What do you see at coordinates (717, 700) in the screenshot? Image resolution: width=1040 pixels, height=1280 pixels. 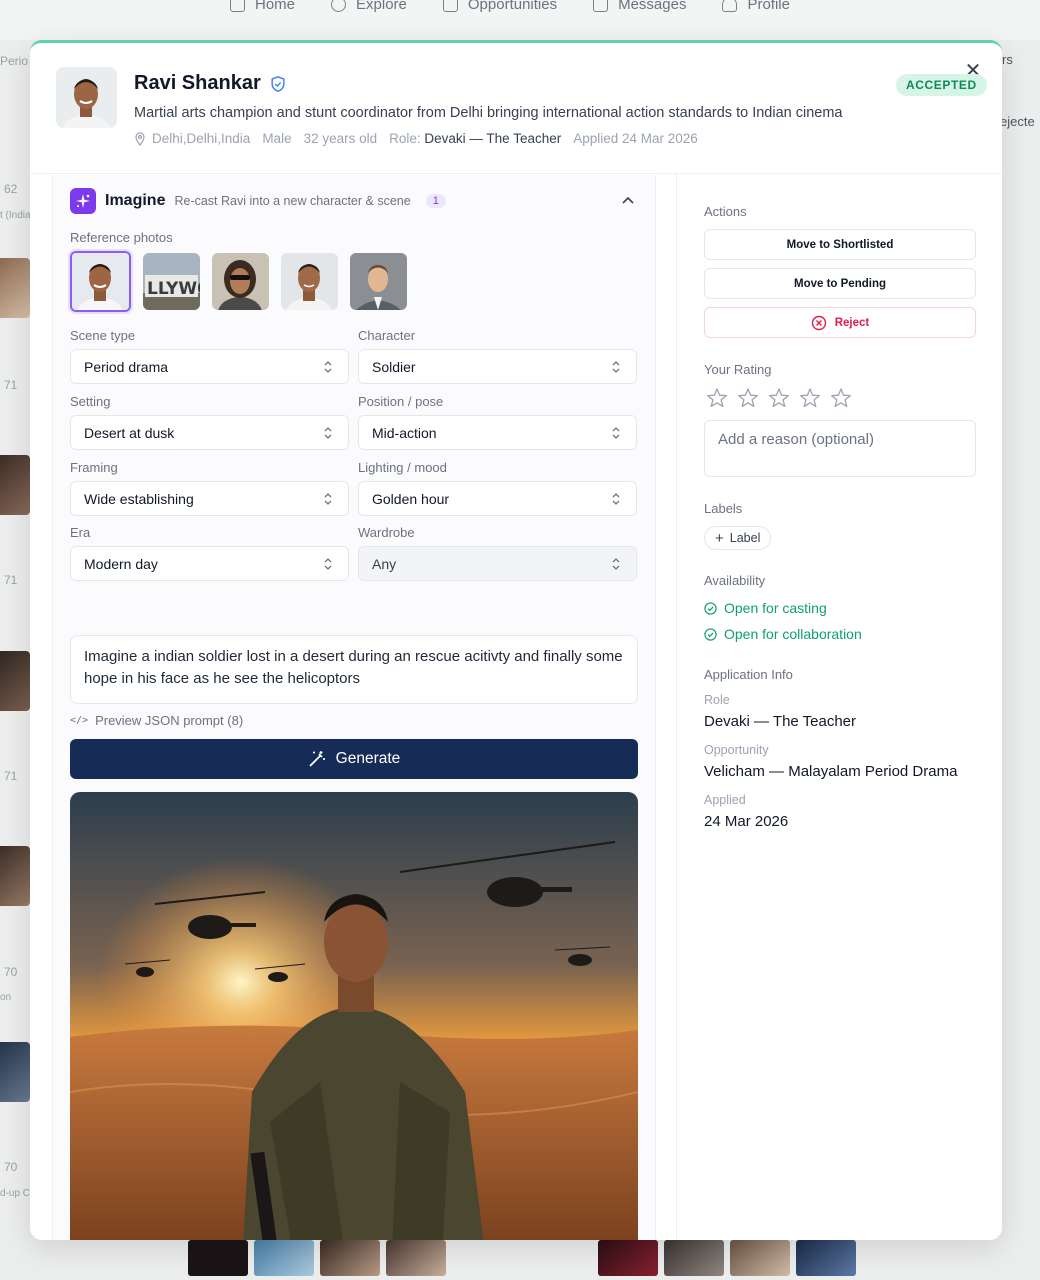 I see `info-role-key: Role` at bounding box center [717, 700].